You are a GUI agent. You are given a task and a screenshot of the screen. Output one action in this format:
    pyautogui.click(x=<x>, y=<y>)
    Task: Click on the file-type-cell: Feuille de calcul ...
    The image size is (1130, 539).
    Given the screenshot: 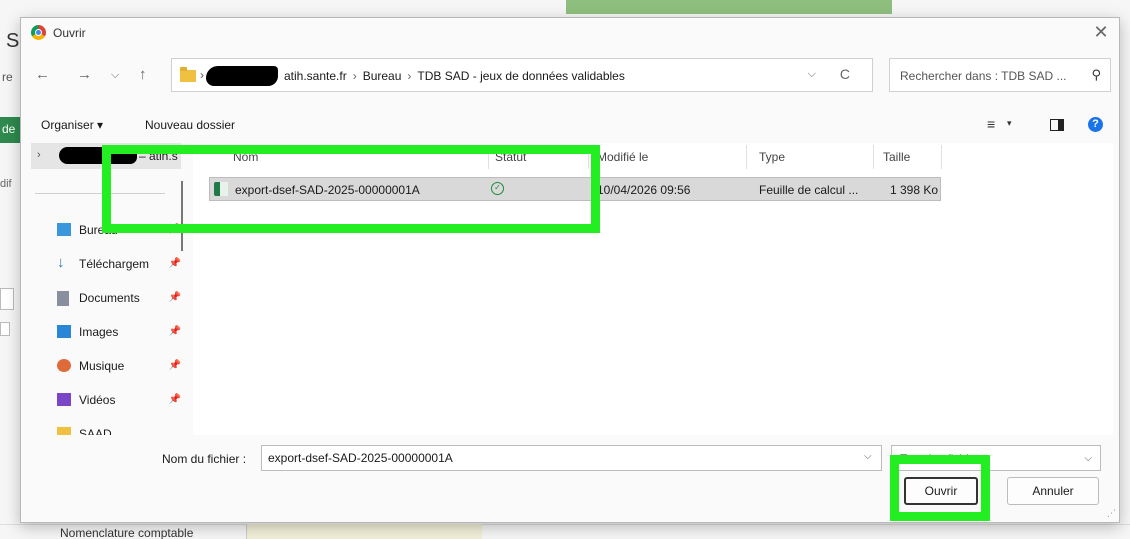 What is the action you would take?
    pyautogui.click(x=809, y=190)
    